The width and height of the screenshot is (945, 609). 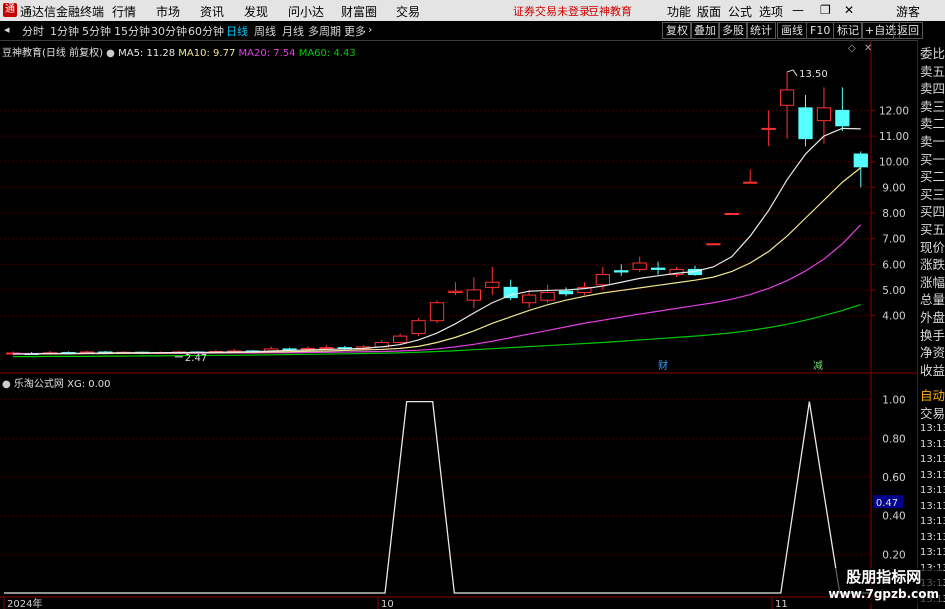 I want to click on side-item-12: 涨跌, so click(x=932, y=263).